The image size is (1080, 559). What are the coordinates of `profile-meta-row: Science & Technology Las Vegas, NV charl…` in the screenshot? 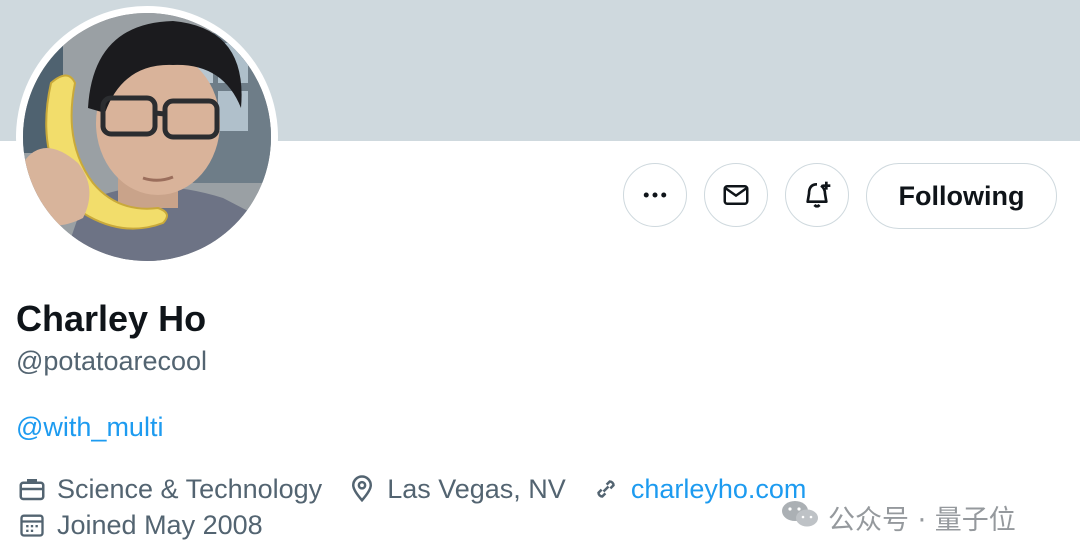 It's located at (411, 489).